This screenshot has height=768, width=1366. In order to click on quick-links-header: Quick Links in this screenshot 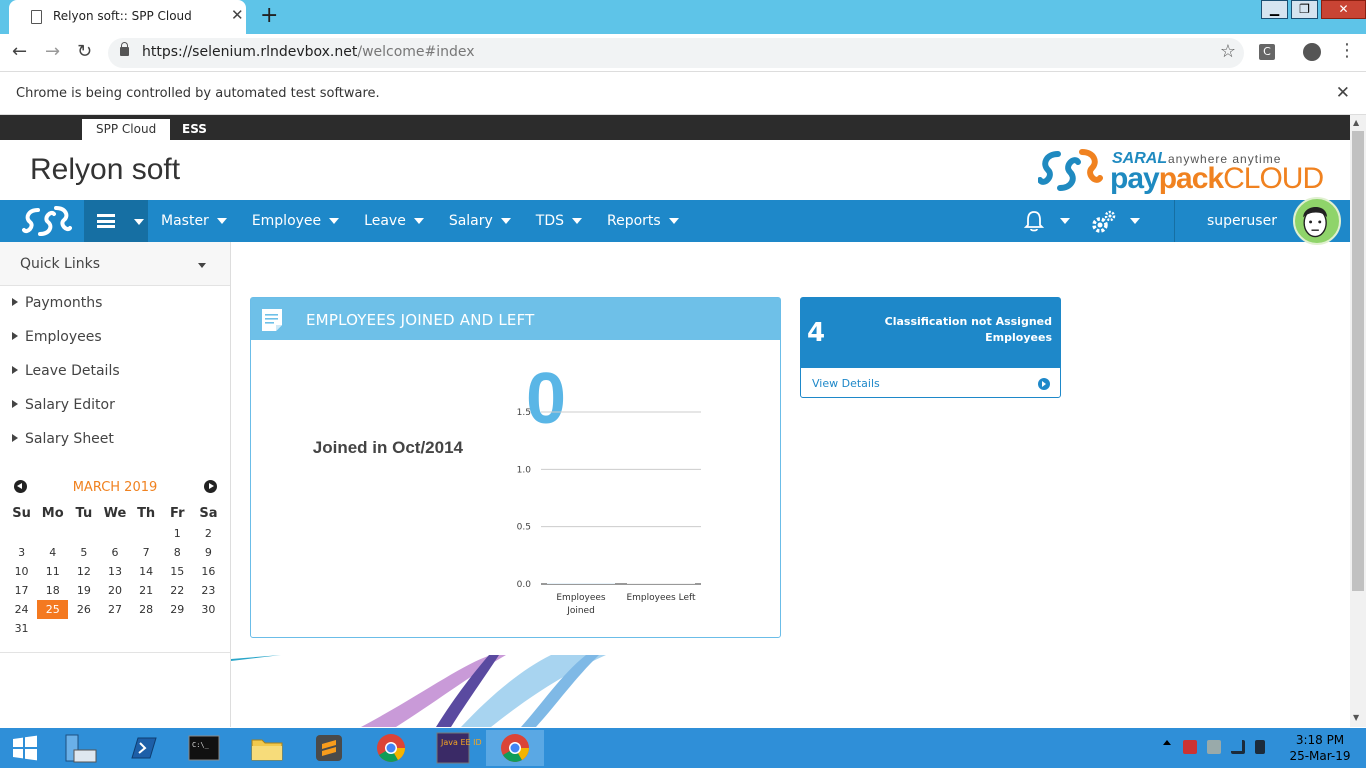, I will do `click(115, 264)`.